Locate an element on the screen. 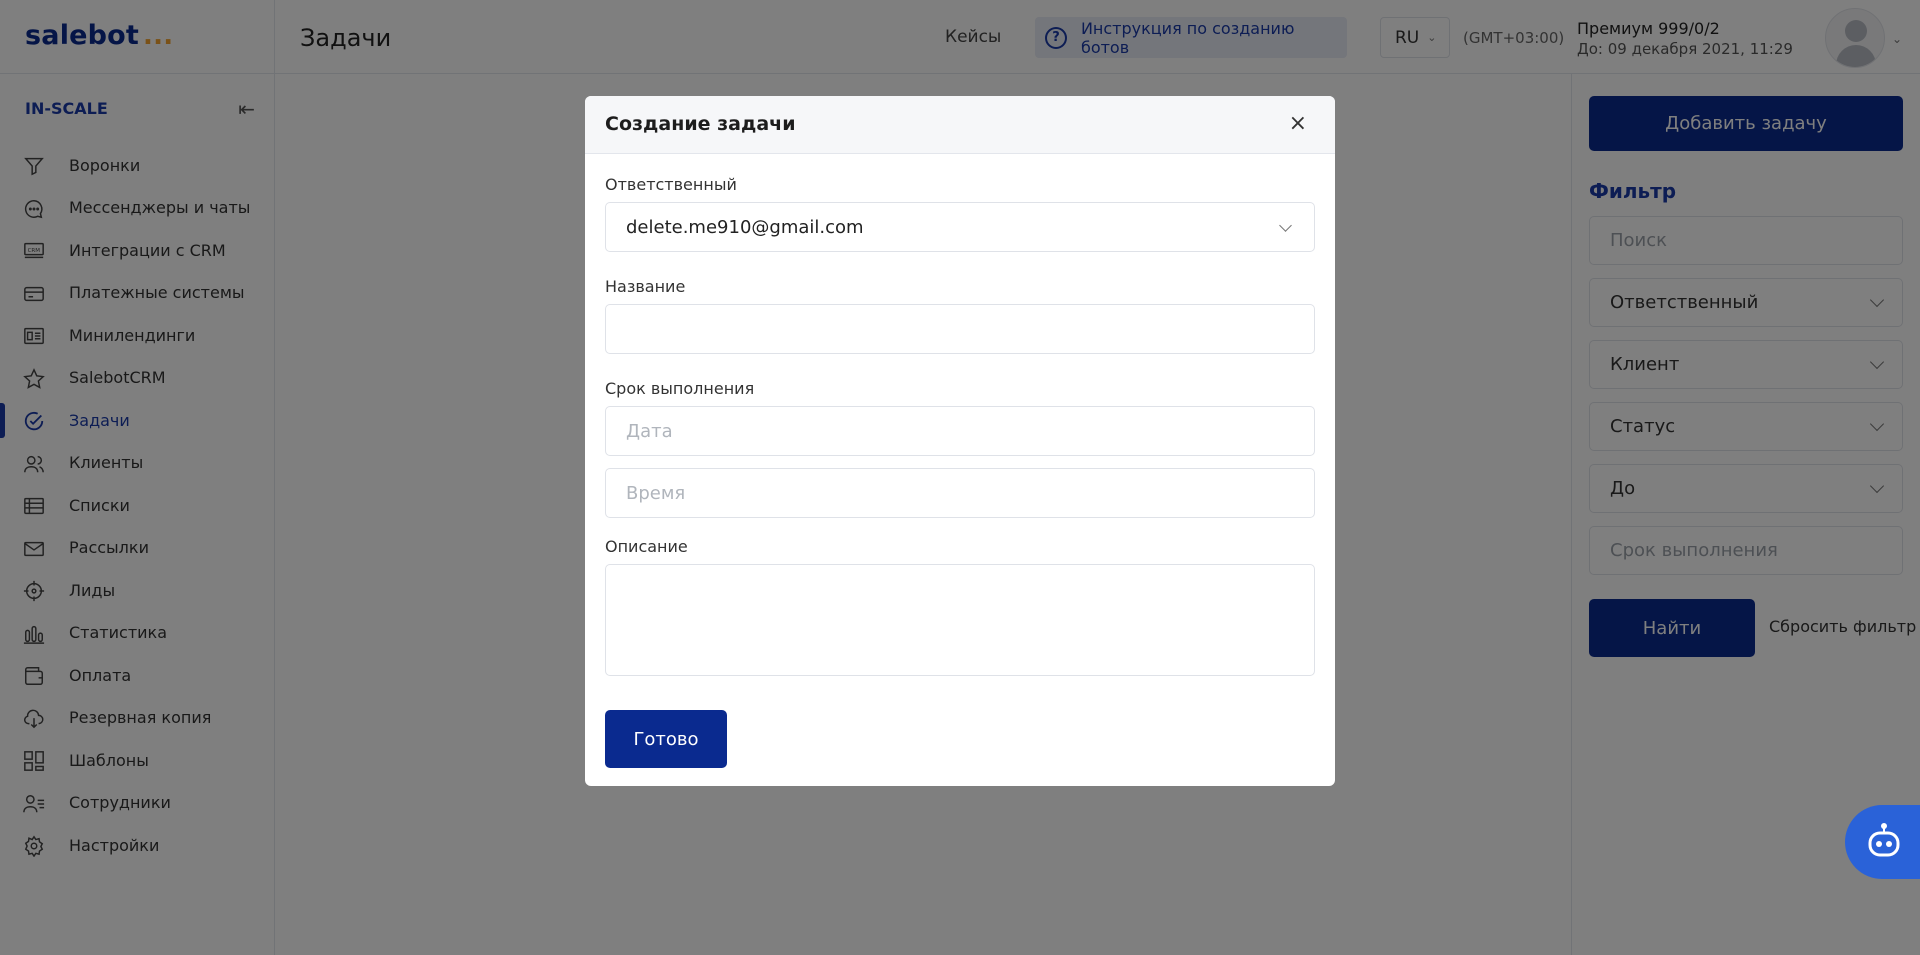 The image size is (1920, 955). robot-icon is located at coordinates (1884, 840).